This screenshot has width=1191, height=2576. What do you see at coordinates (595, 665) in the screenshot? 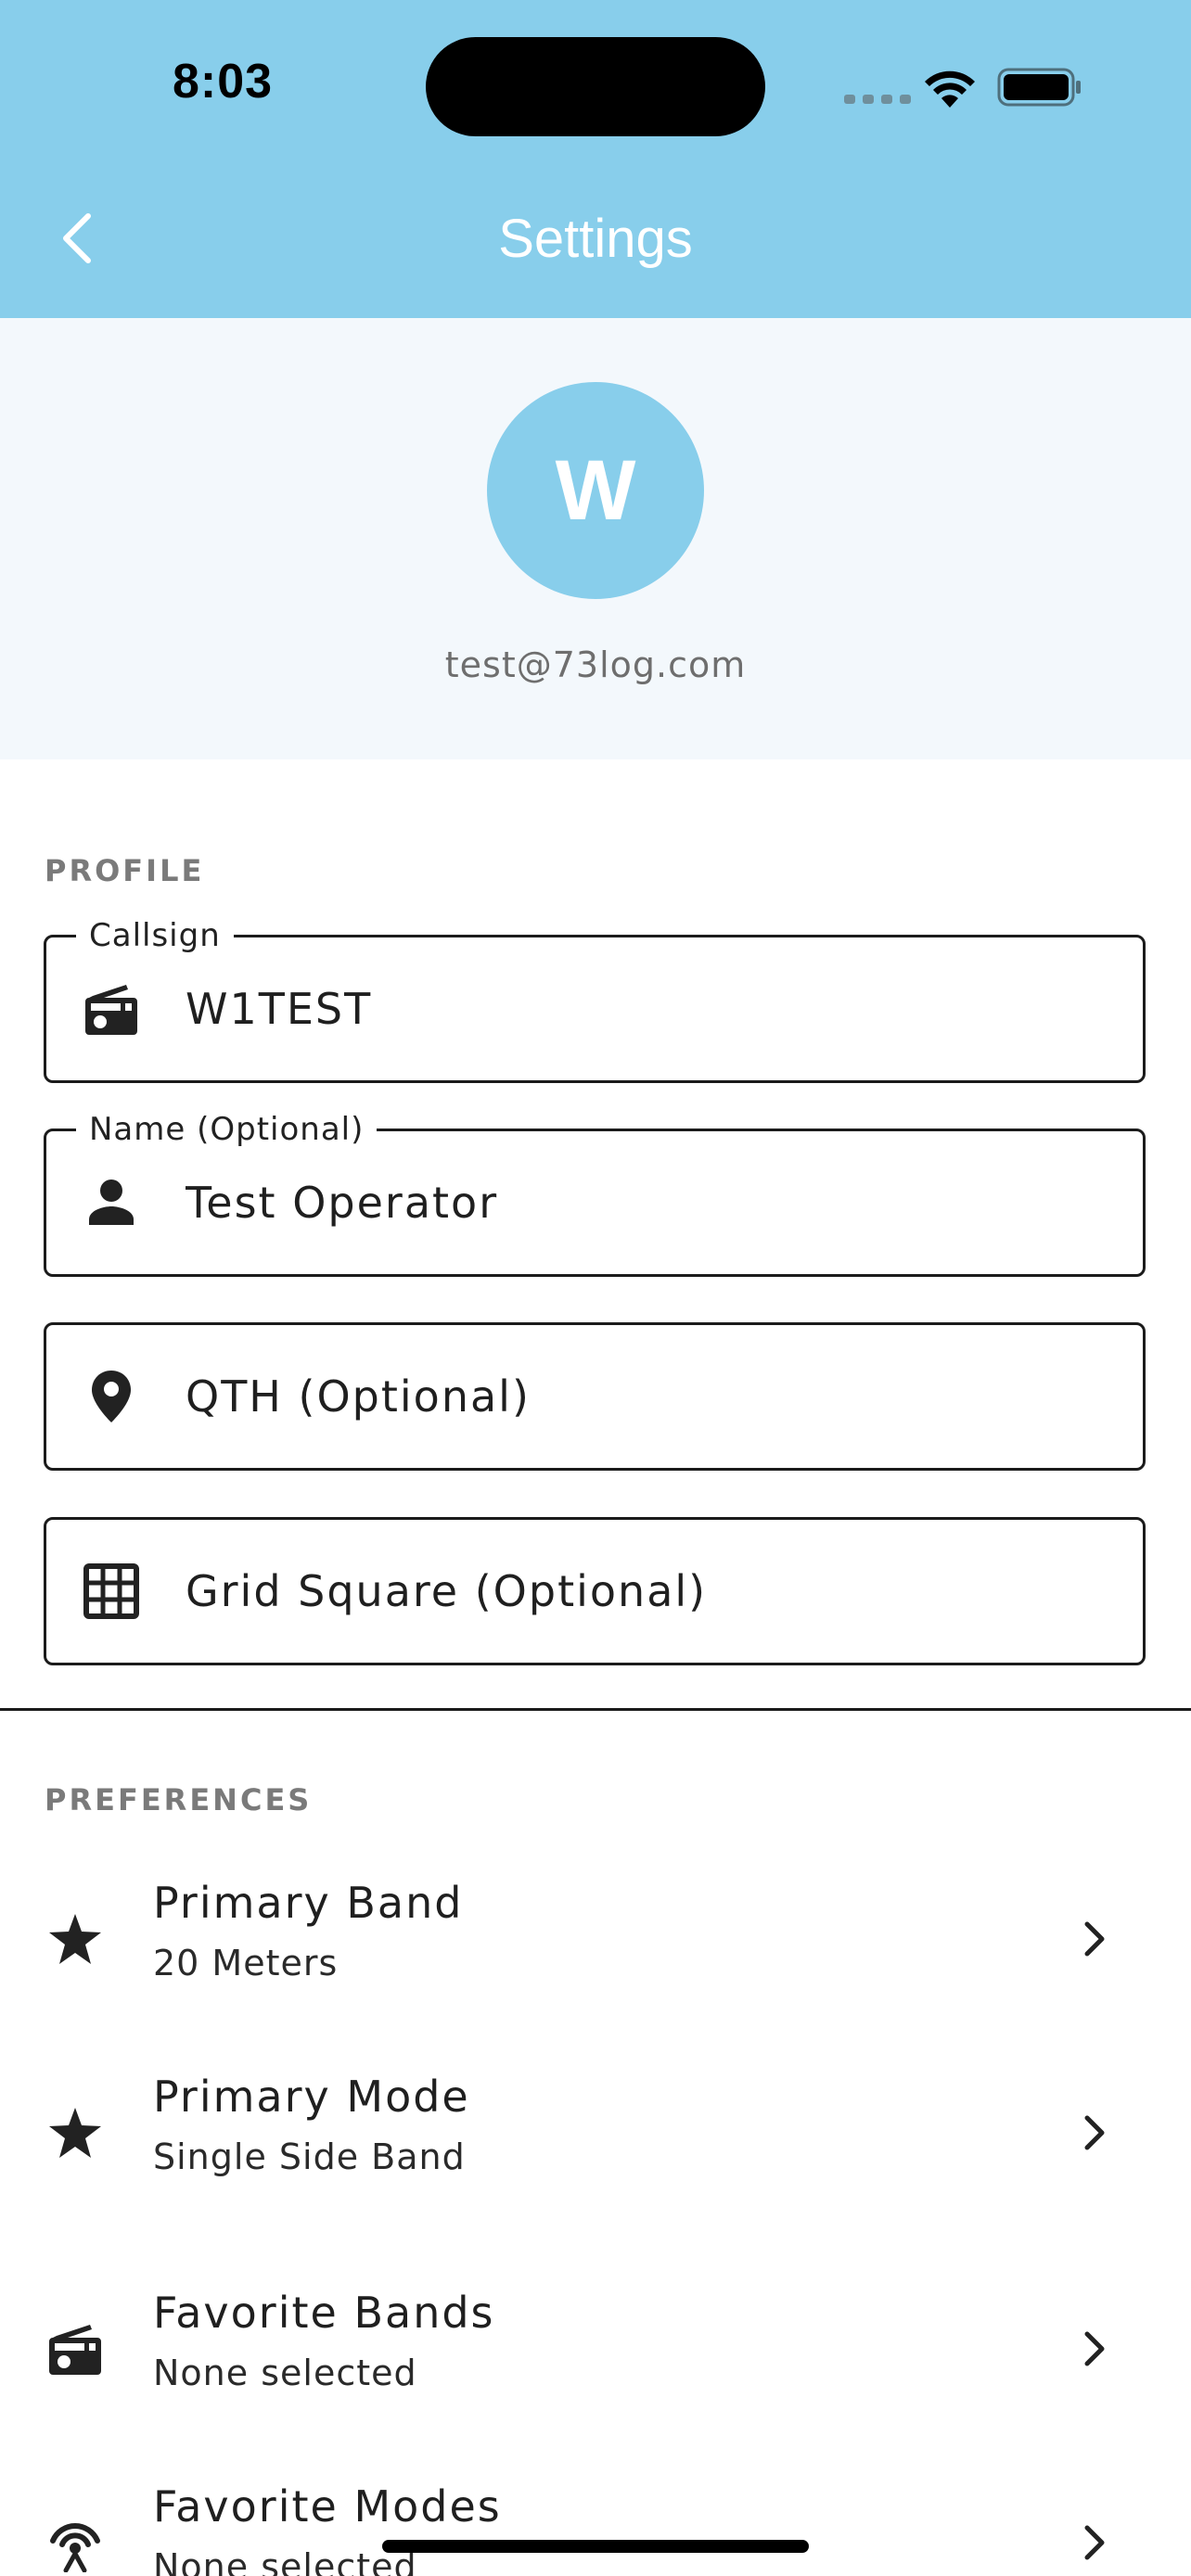
I see `account-email: test@73log.com` at bounding box center [595, 665].